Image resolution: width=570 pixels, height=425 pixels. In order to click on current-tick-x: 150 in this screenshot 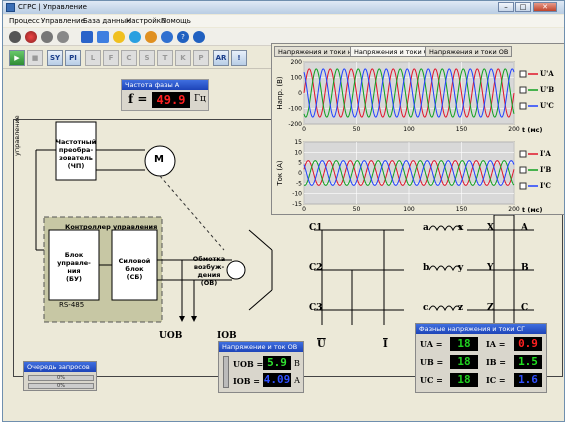, I will do `click(462, 209)`.